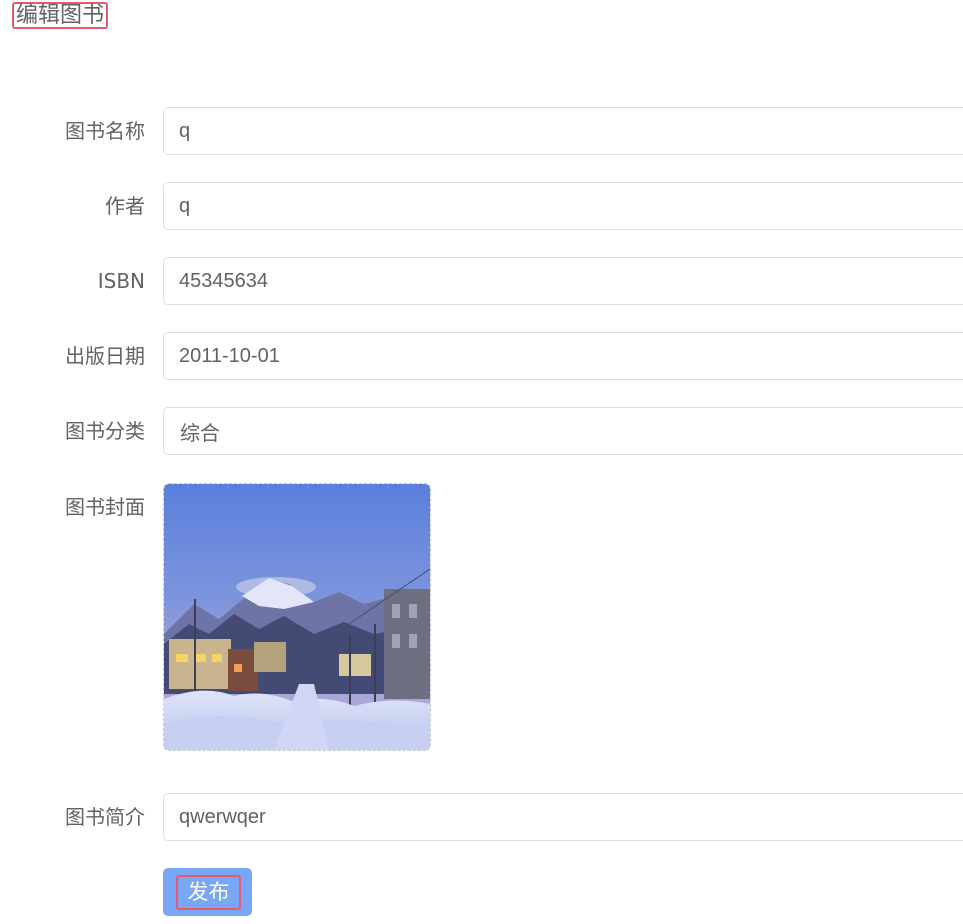 Image resolution: width=963 pixels, height=924 pixels. What do you see at coordinates (105, 431) in the screenshot?
I see `category-label: 图书分类` at bounding box center [105, 431].